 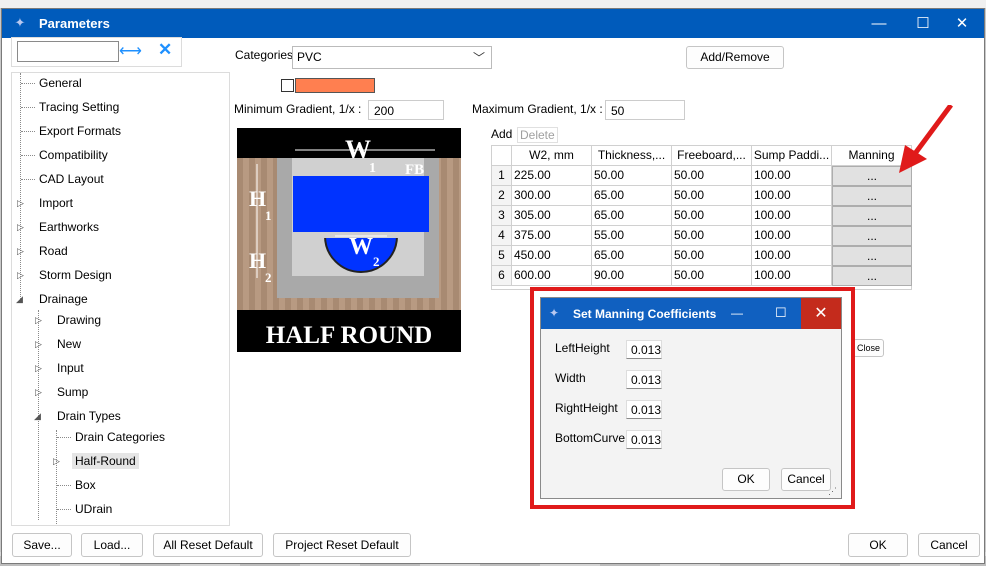 What do you see at coordinates (644, 349) in the screenshot?
I see `left-height-input: 0.013` at bounding box center [644, 349].